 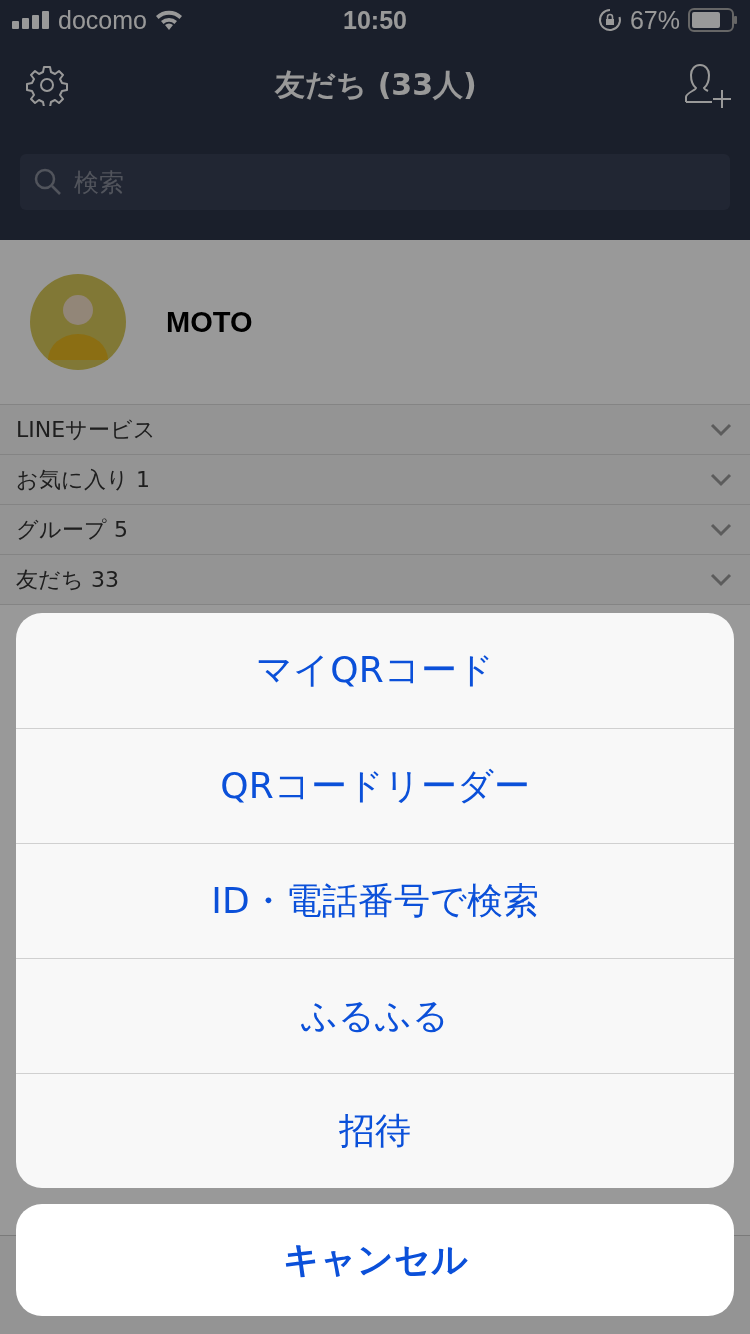 I want to click on search-icon, so click(x=48, y=182).